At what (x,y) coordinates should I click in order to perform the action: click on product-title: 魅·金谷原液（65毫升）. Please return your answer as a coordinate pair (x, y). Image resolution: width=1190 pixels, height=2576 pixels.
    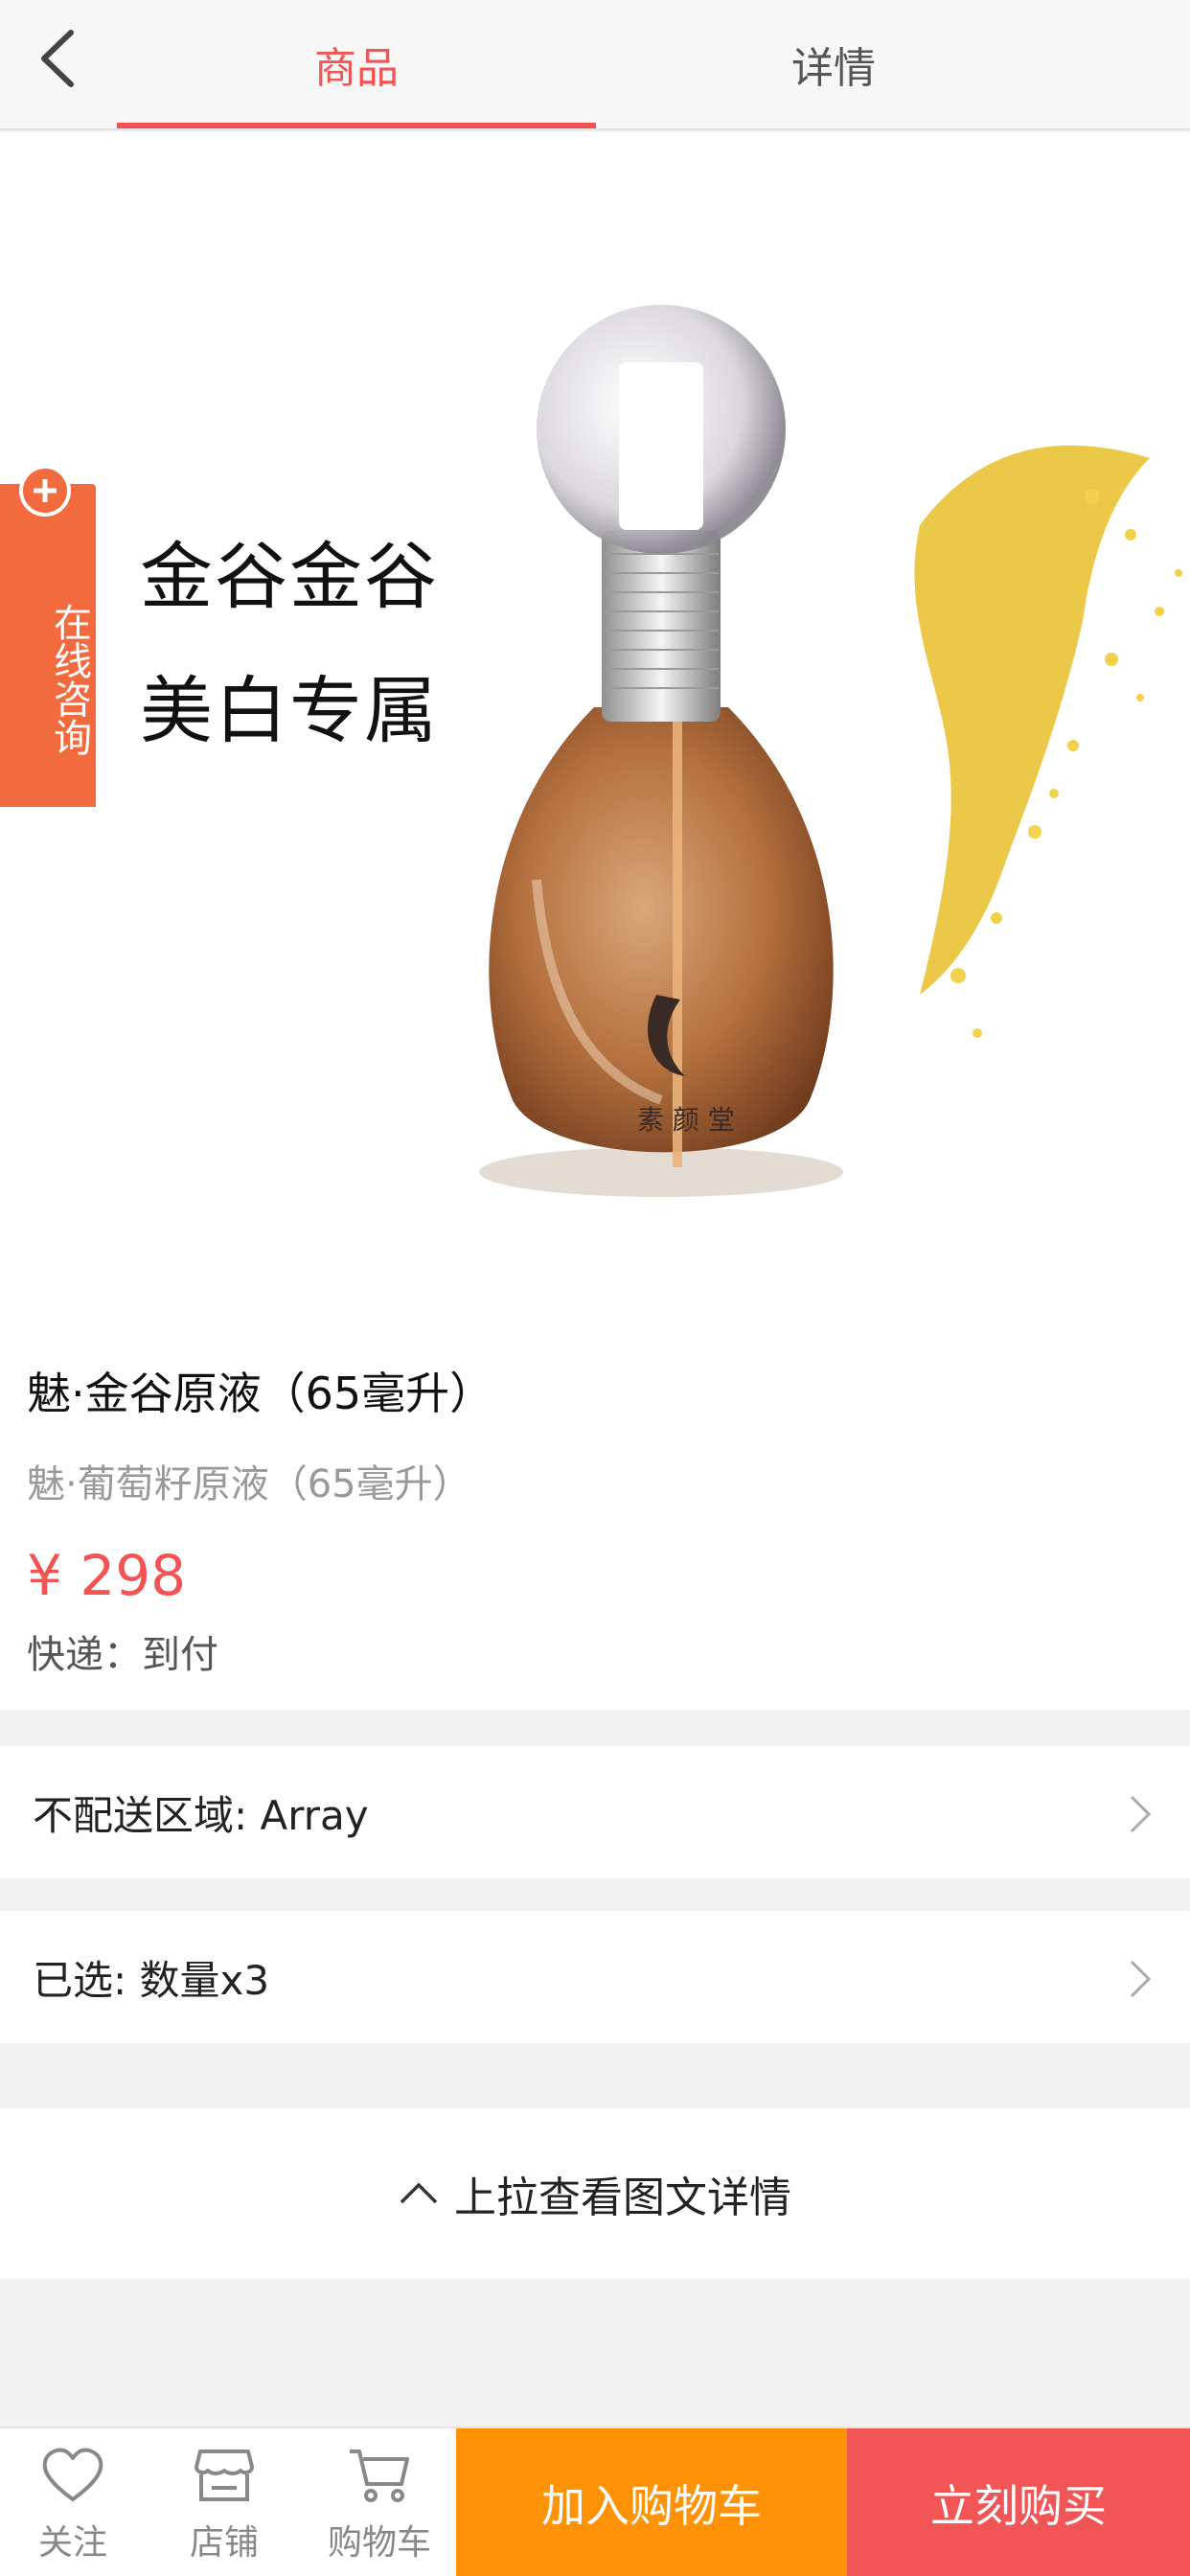
    Looking at the image, I should click on (261, 1393).